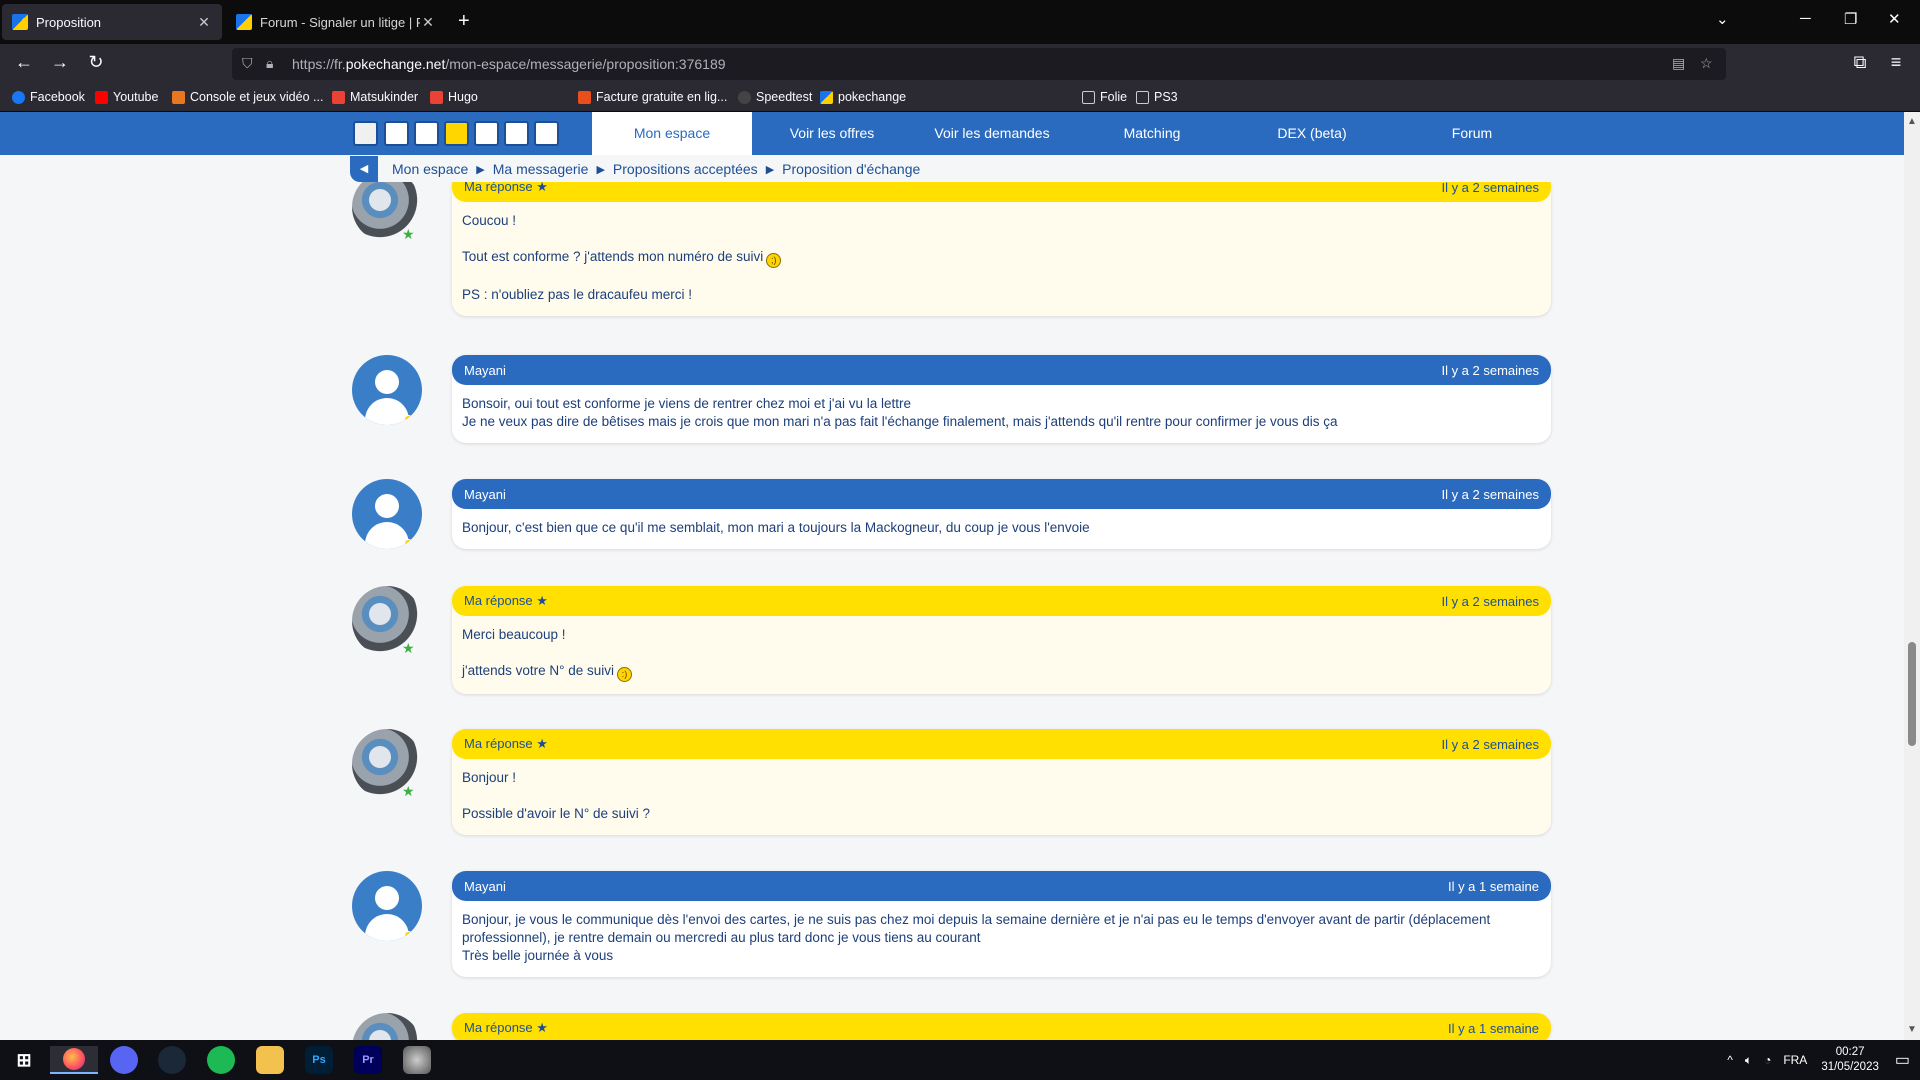 This screenshot has height=1080, width=1920. I want to click on message-header: Ma réponse ★ Il y a 2 semaines, so click(1001, 192).